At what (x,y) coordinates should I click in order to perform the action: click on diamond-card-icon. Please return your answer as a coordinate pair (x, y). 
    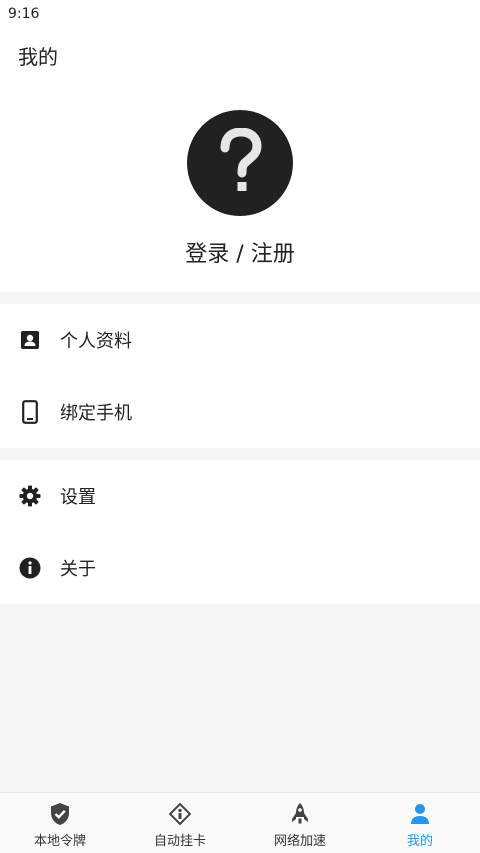
    Looking at the image, I should click on (180, 814).